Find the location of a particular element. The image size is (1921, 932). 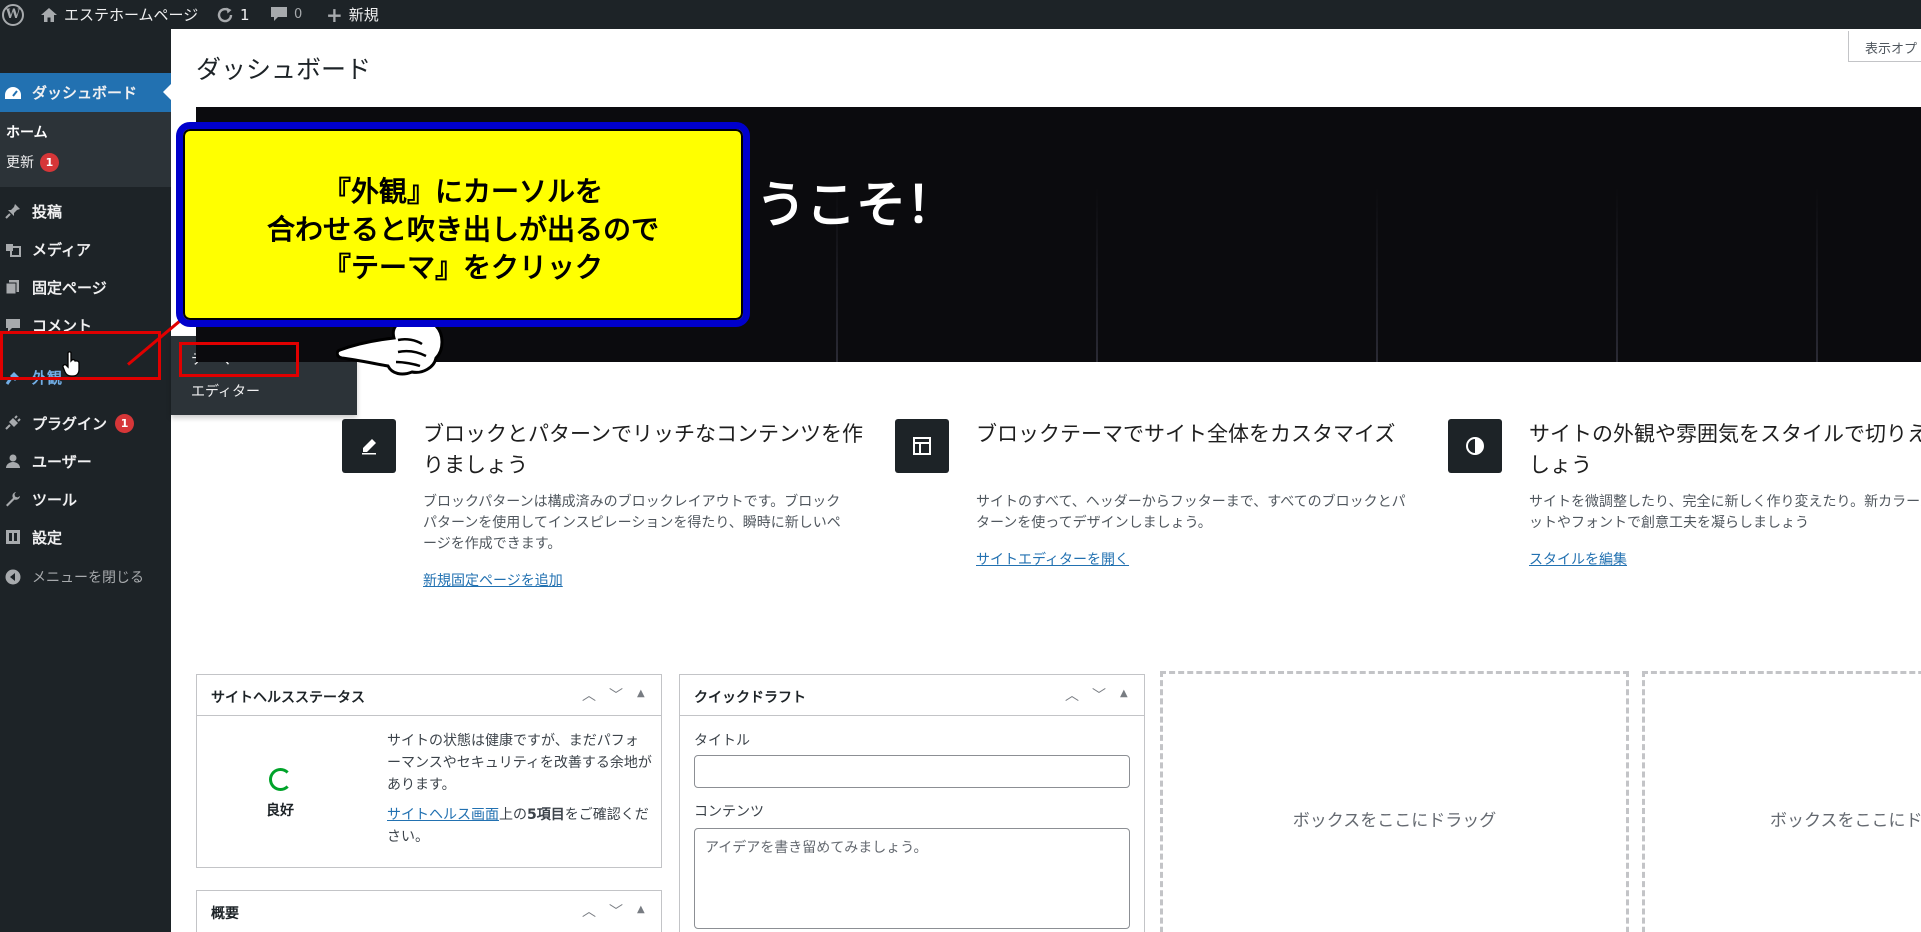

site-name-link: エステホームページ is located at coordinates (119, 14).